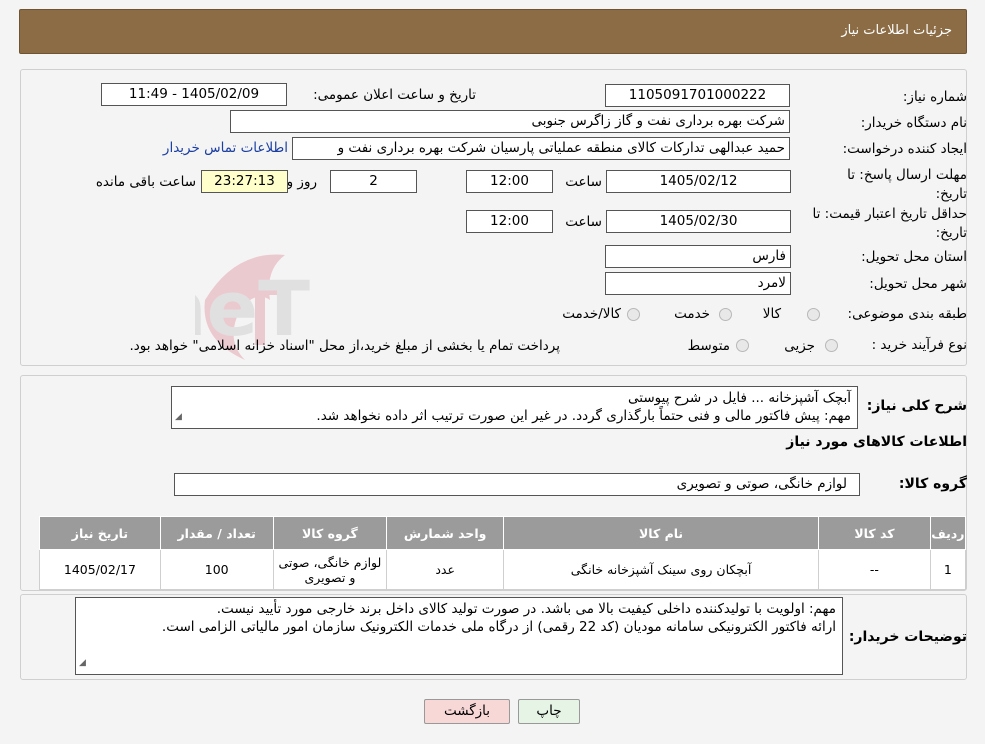 This screenshot has width=985, height=744. Describe the element at coordinates (813, 314) in the screenshot. I see `category-goods-radio` at that location.